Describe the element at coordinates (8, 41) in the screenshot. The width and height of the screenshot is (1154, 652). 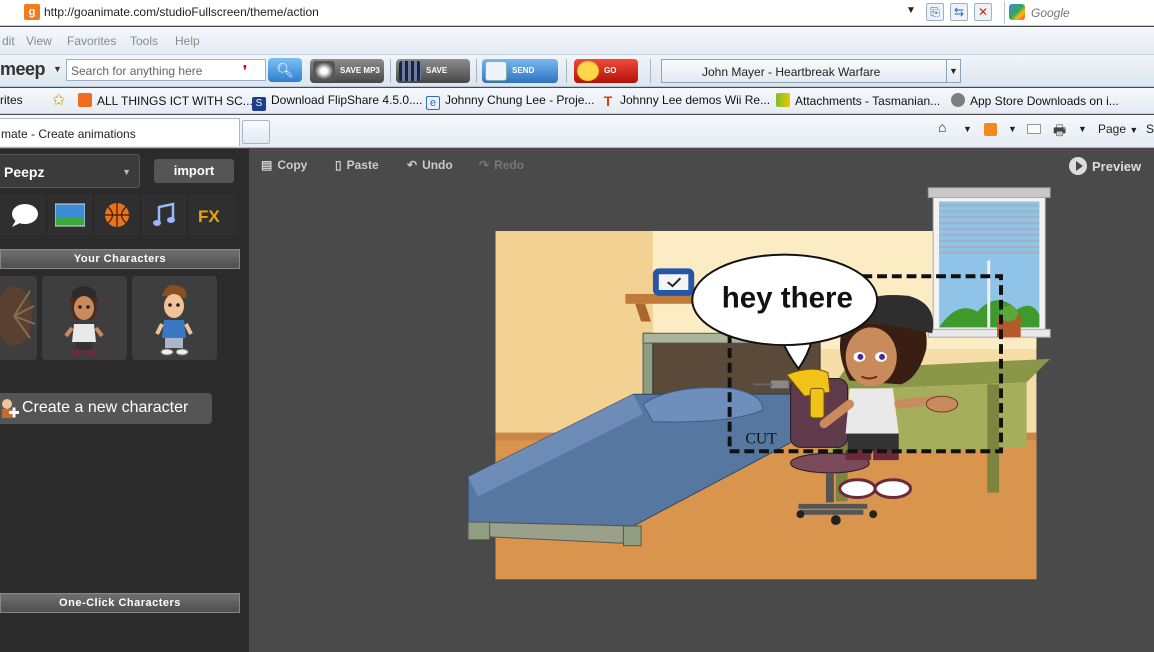
I see `menu-edit: dit` at that location.